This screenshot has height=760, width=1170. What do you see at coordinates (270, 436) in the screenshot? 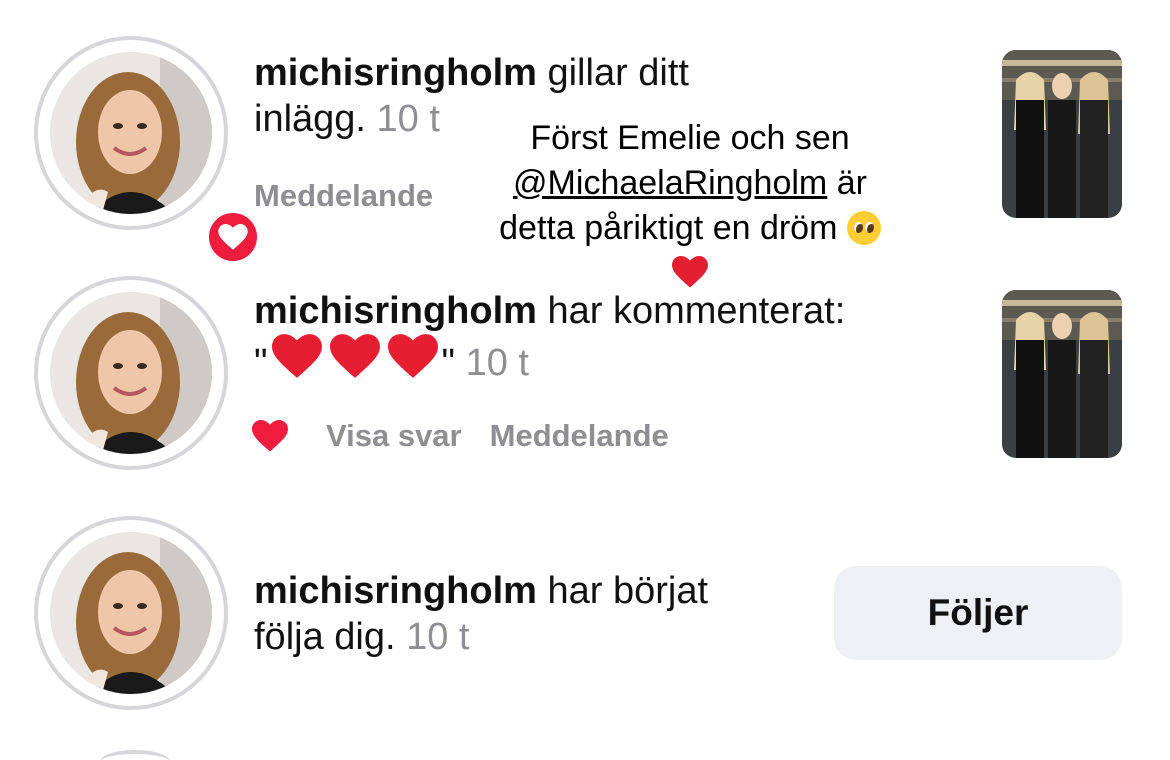
I see `like-comment-heart-icon` at bounding box center [270, 436].